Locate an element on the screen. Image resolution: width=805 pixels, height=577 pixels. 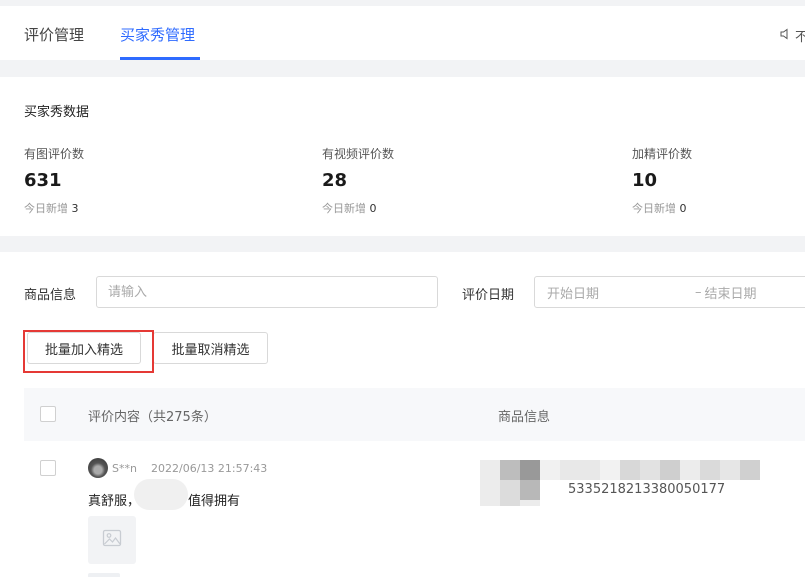
date-filter-label: 评价日期 is located at coordinates (488, 295).